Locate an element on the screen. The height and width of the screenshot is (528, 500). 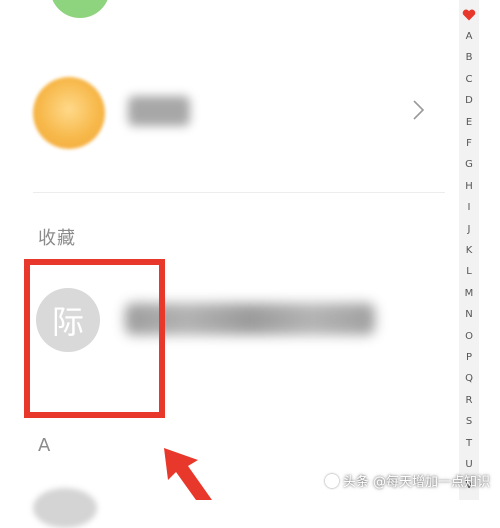
index-letter-k: K is located at coordinates (469, 251).